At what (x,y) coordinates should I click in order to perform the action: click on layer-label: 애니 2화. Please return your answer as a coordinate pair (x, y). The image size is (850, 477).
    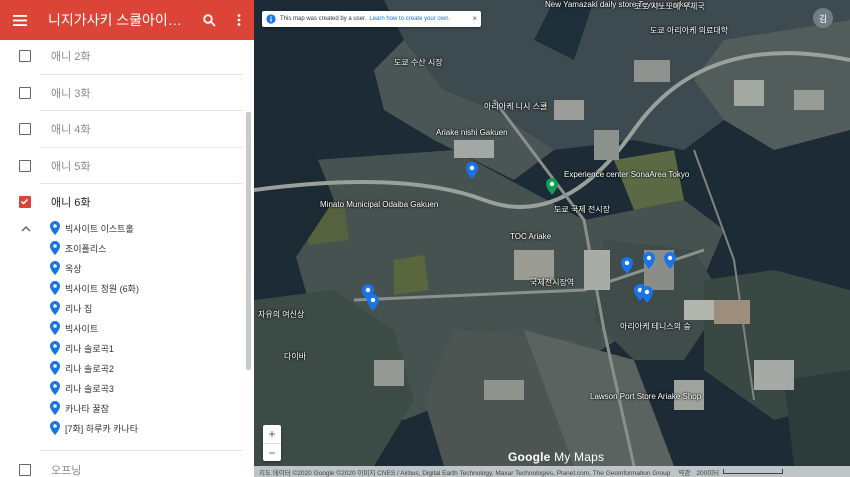
    Looking at the image, I should click on (71, 57).